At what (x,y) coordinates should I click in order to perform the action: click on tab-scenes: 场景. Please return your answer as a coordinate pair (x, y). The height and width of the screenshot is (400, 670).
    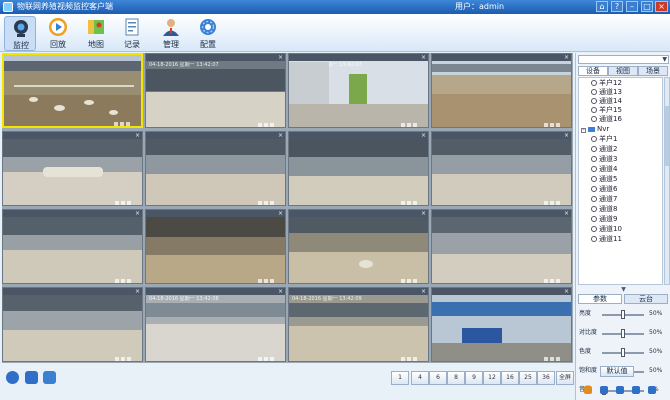
    Looking at the image, I should click on (653, 71).